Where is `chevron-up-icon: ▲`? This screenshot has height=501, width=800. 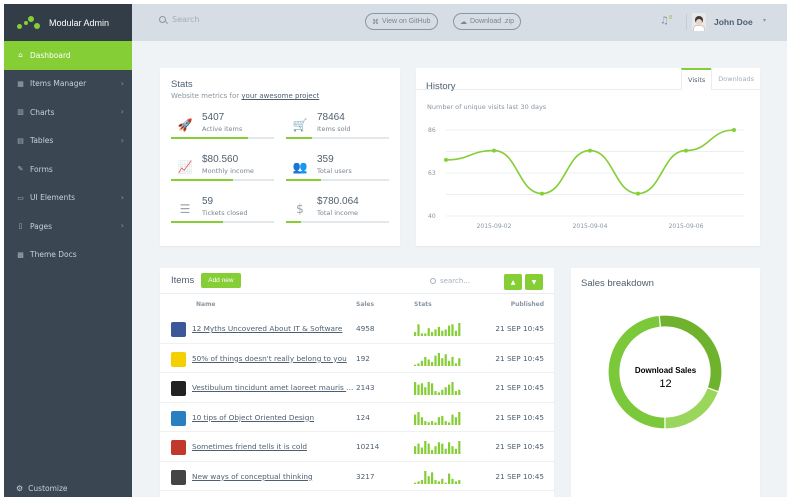
chevron-up-icon: ▲ is located at coordinates (513, 282).